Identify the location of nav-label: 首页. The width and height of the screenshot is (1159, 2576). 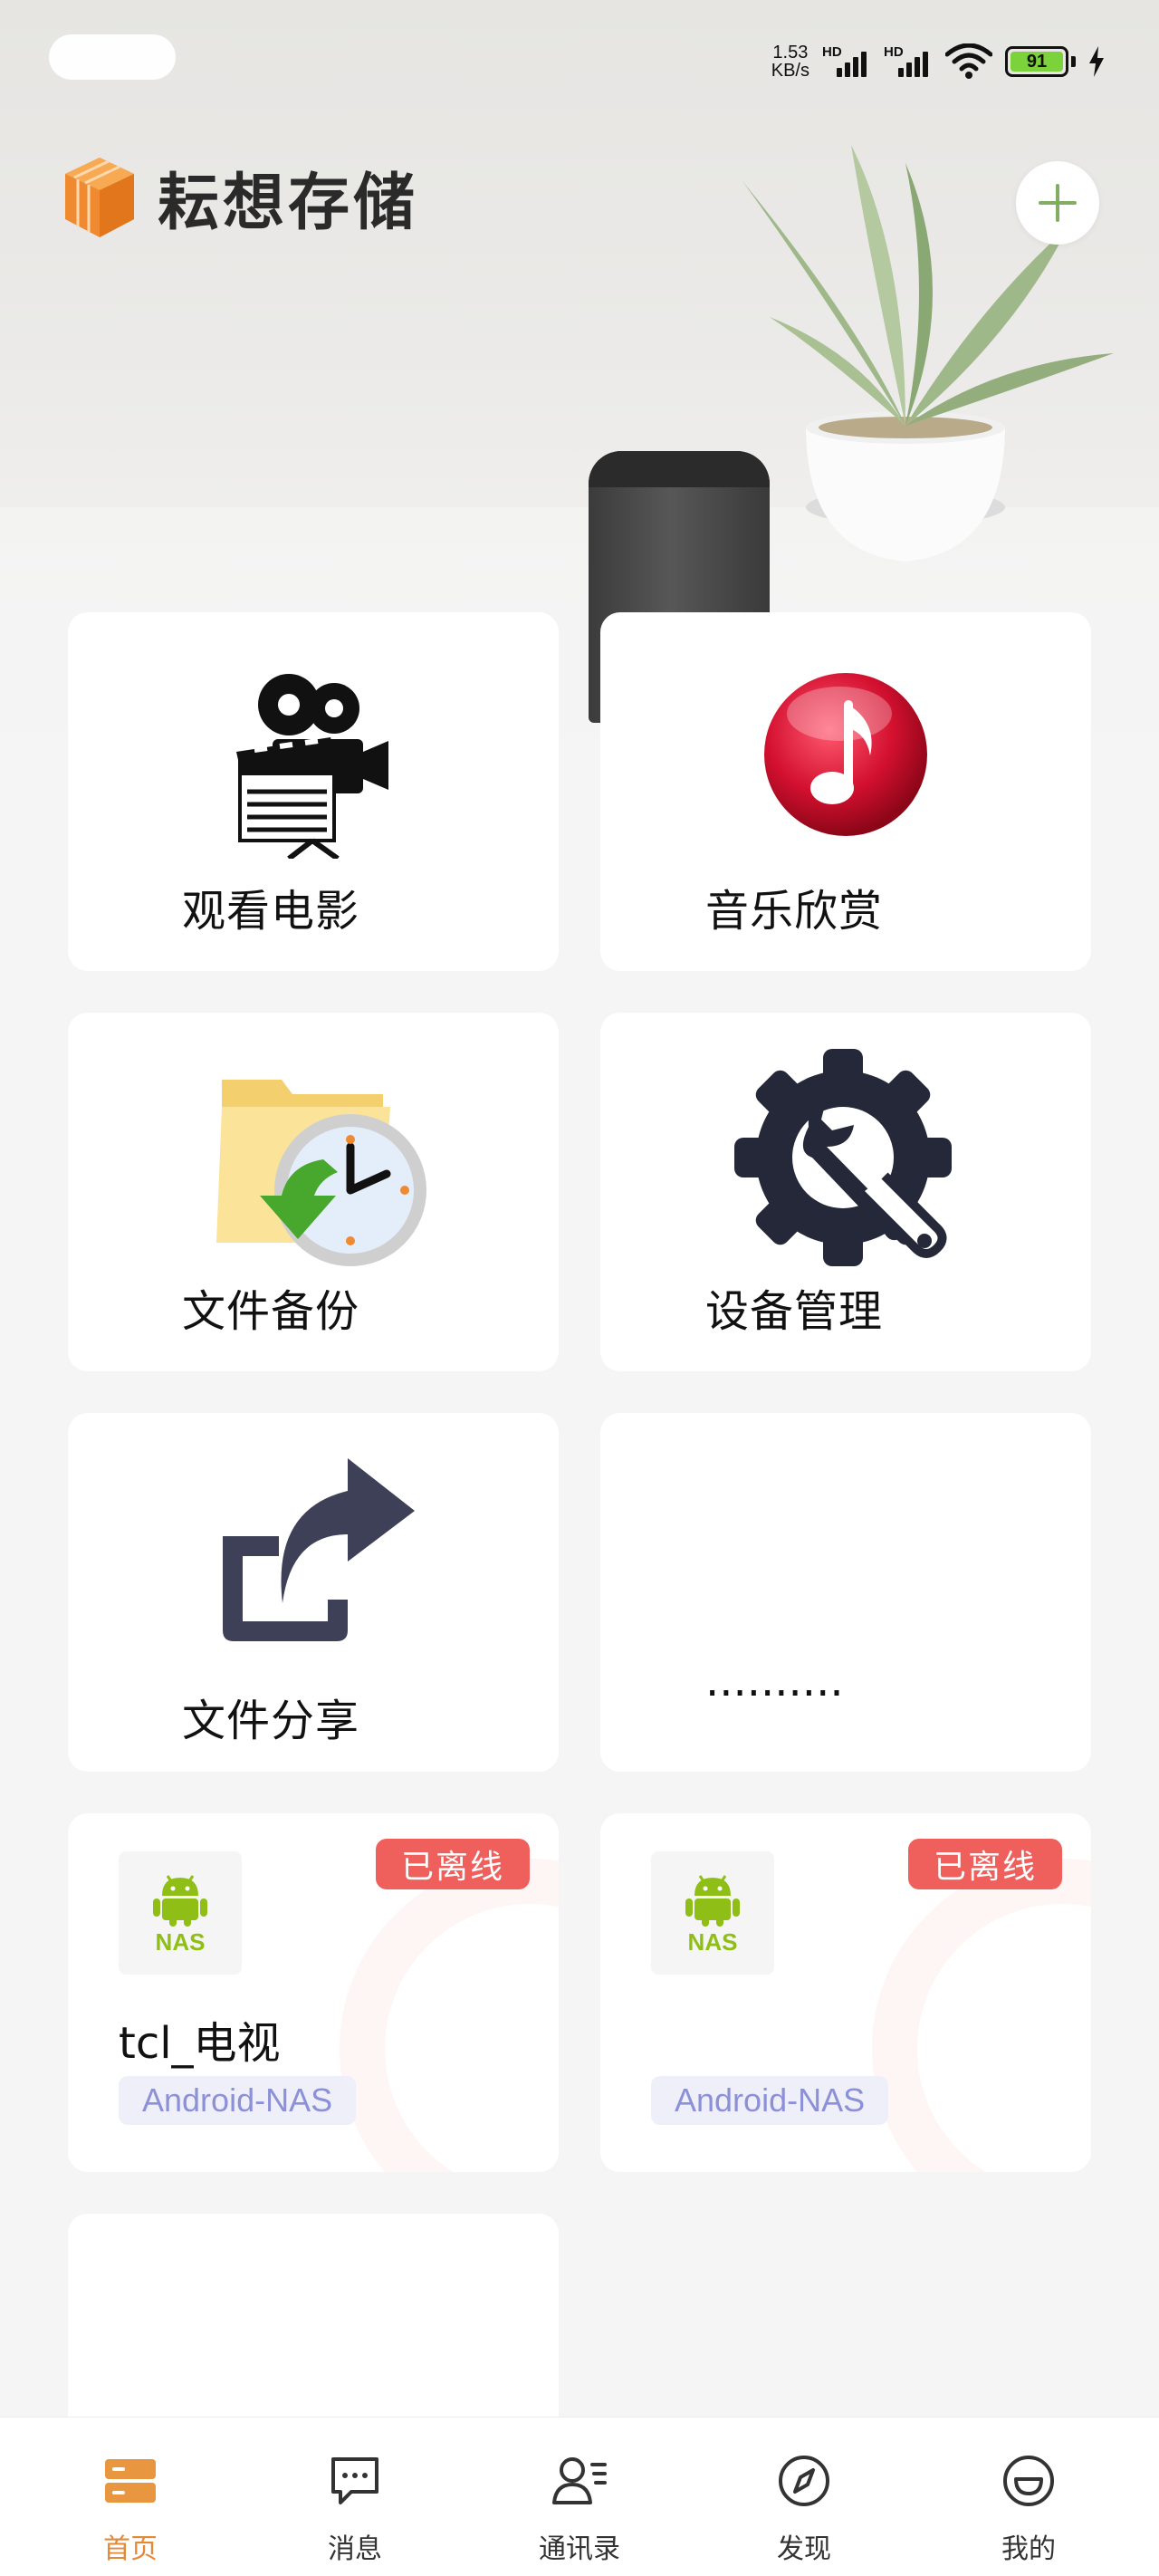
(131, 2549).